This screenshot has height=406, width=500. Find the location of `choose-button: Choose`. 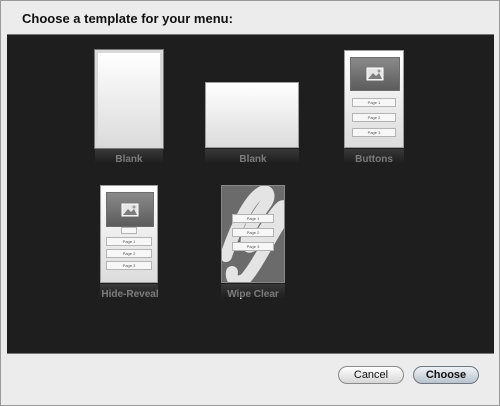

choose-button: Choose is located at coordinates (446, 375).